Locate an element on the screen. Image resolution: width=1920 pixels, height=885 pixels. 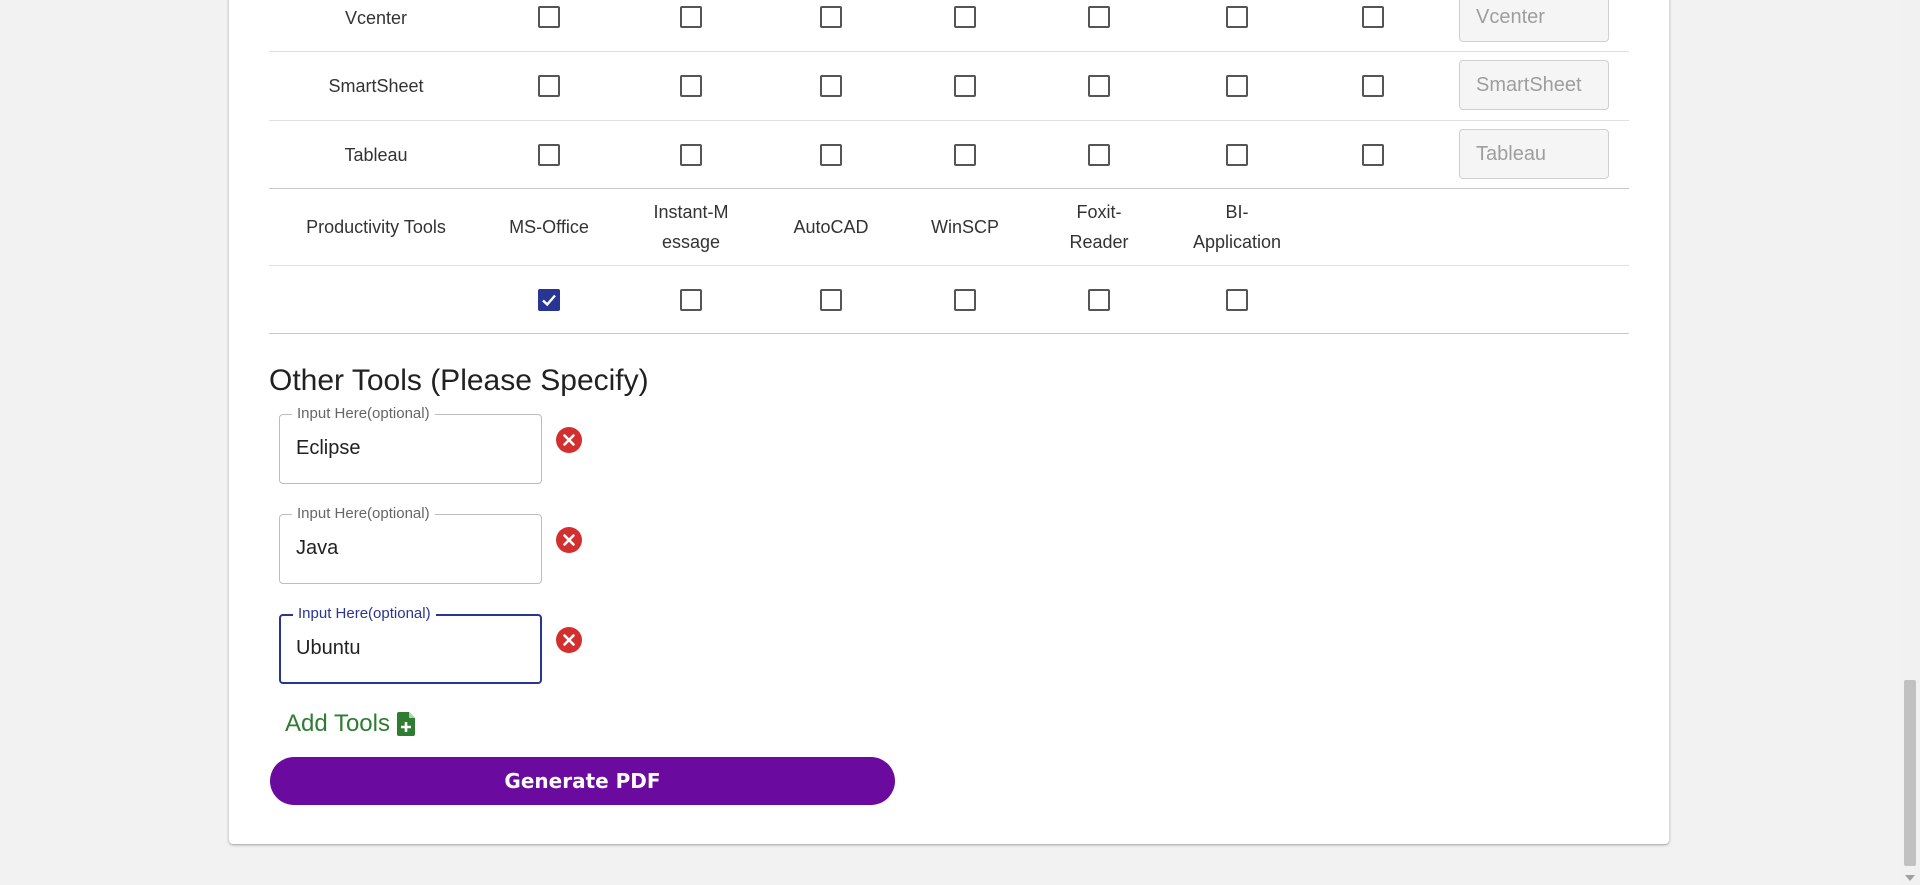
col-header-ms-office: MS-Office is located at coordinates (549, 227).